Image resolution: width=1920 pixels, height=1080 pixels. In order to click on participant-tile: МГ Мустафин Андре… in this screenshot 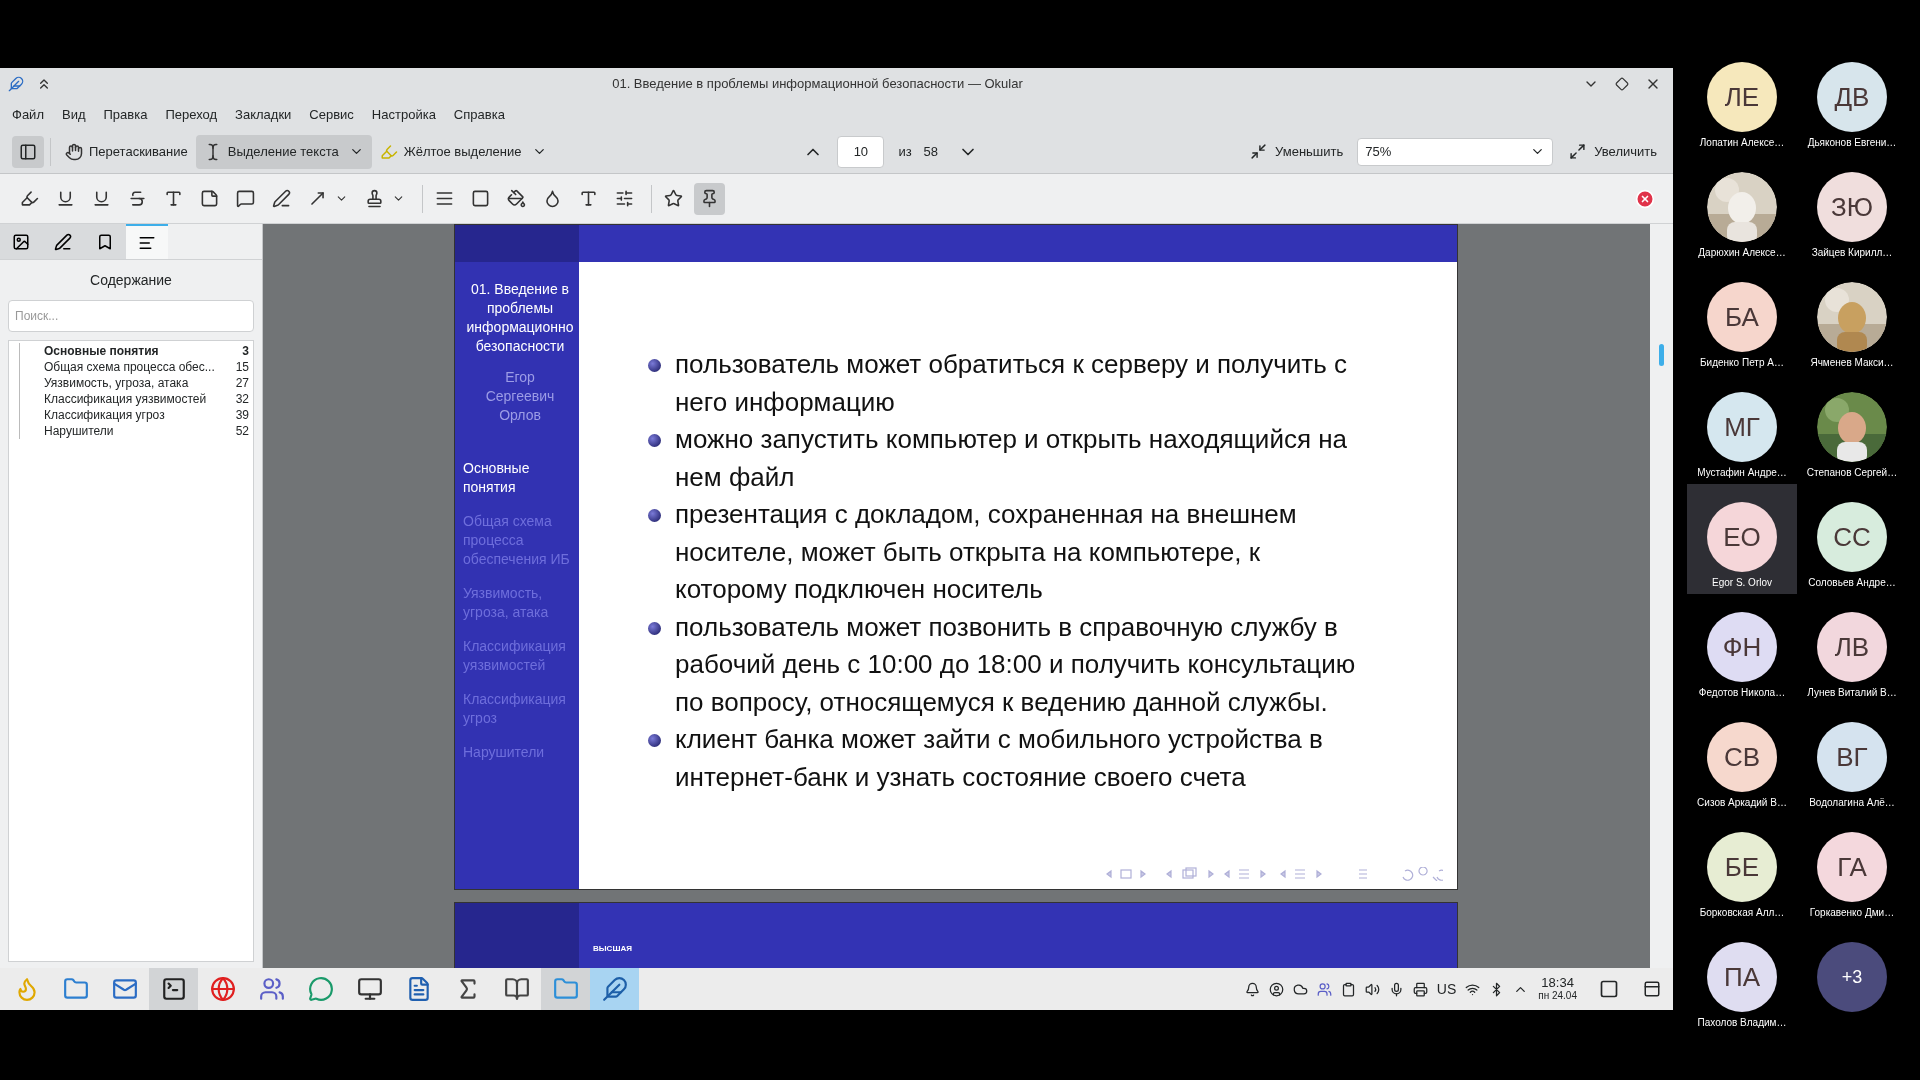, I will do `click(1742, 429)`.